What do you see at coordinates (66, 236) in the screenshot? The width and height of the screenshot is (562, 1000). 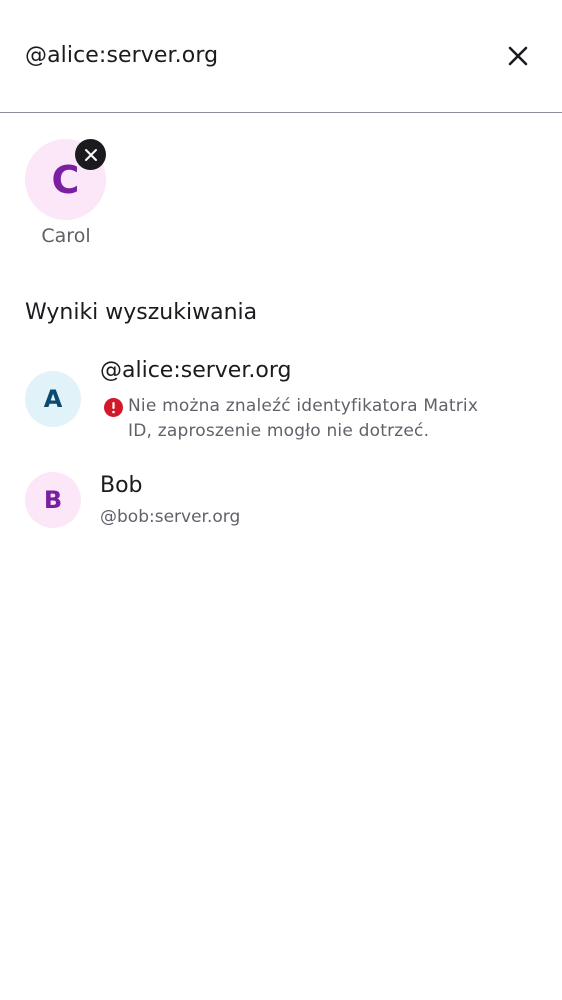 I see `selected-user-name: Carol` at bounding box center [66, 236].